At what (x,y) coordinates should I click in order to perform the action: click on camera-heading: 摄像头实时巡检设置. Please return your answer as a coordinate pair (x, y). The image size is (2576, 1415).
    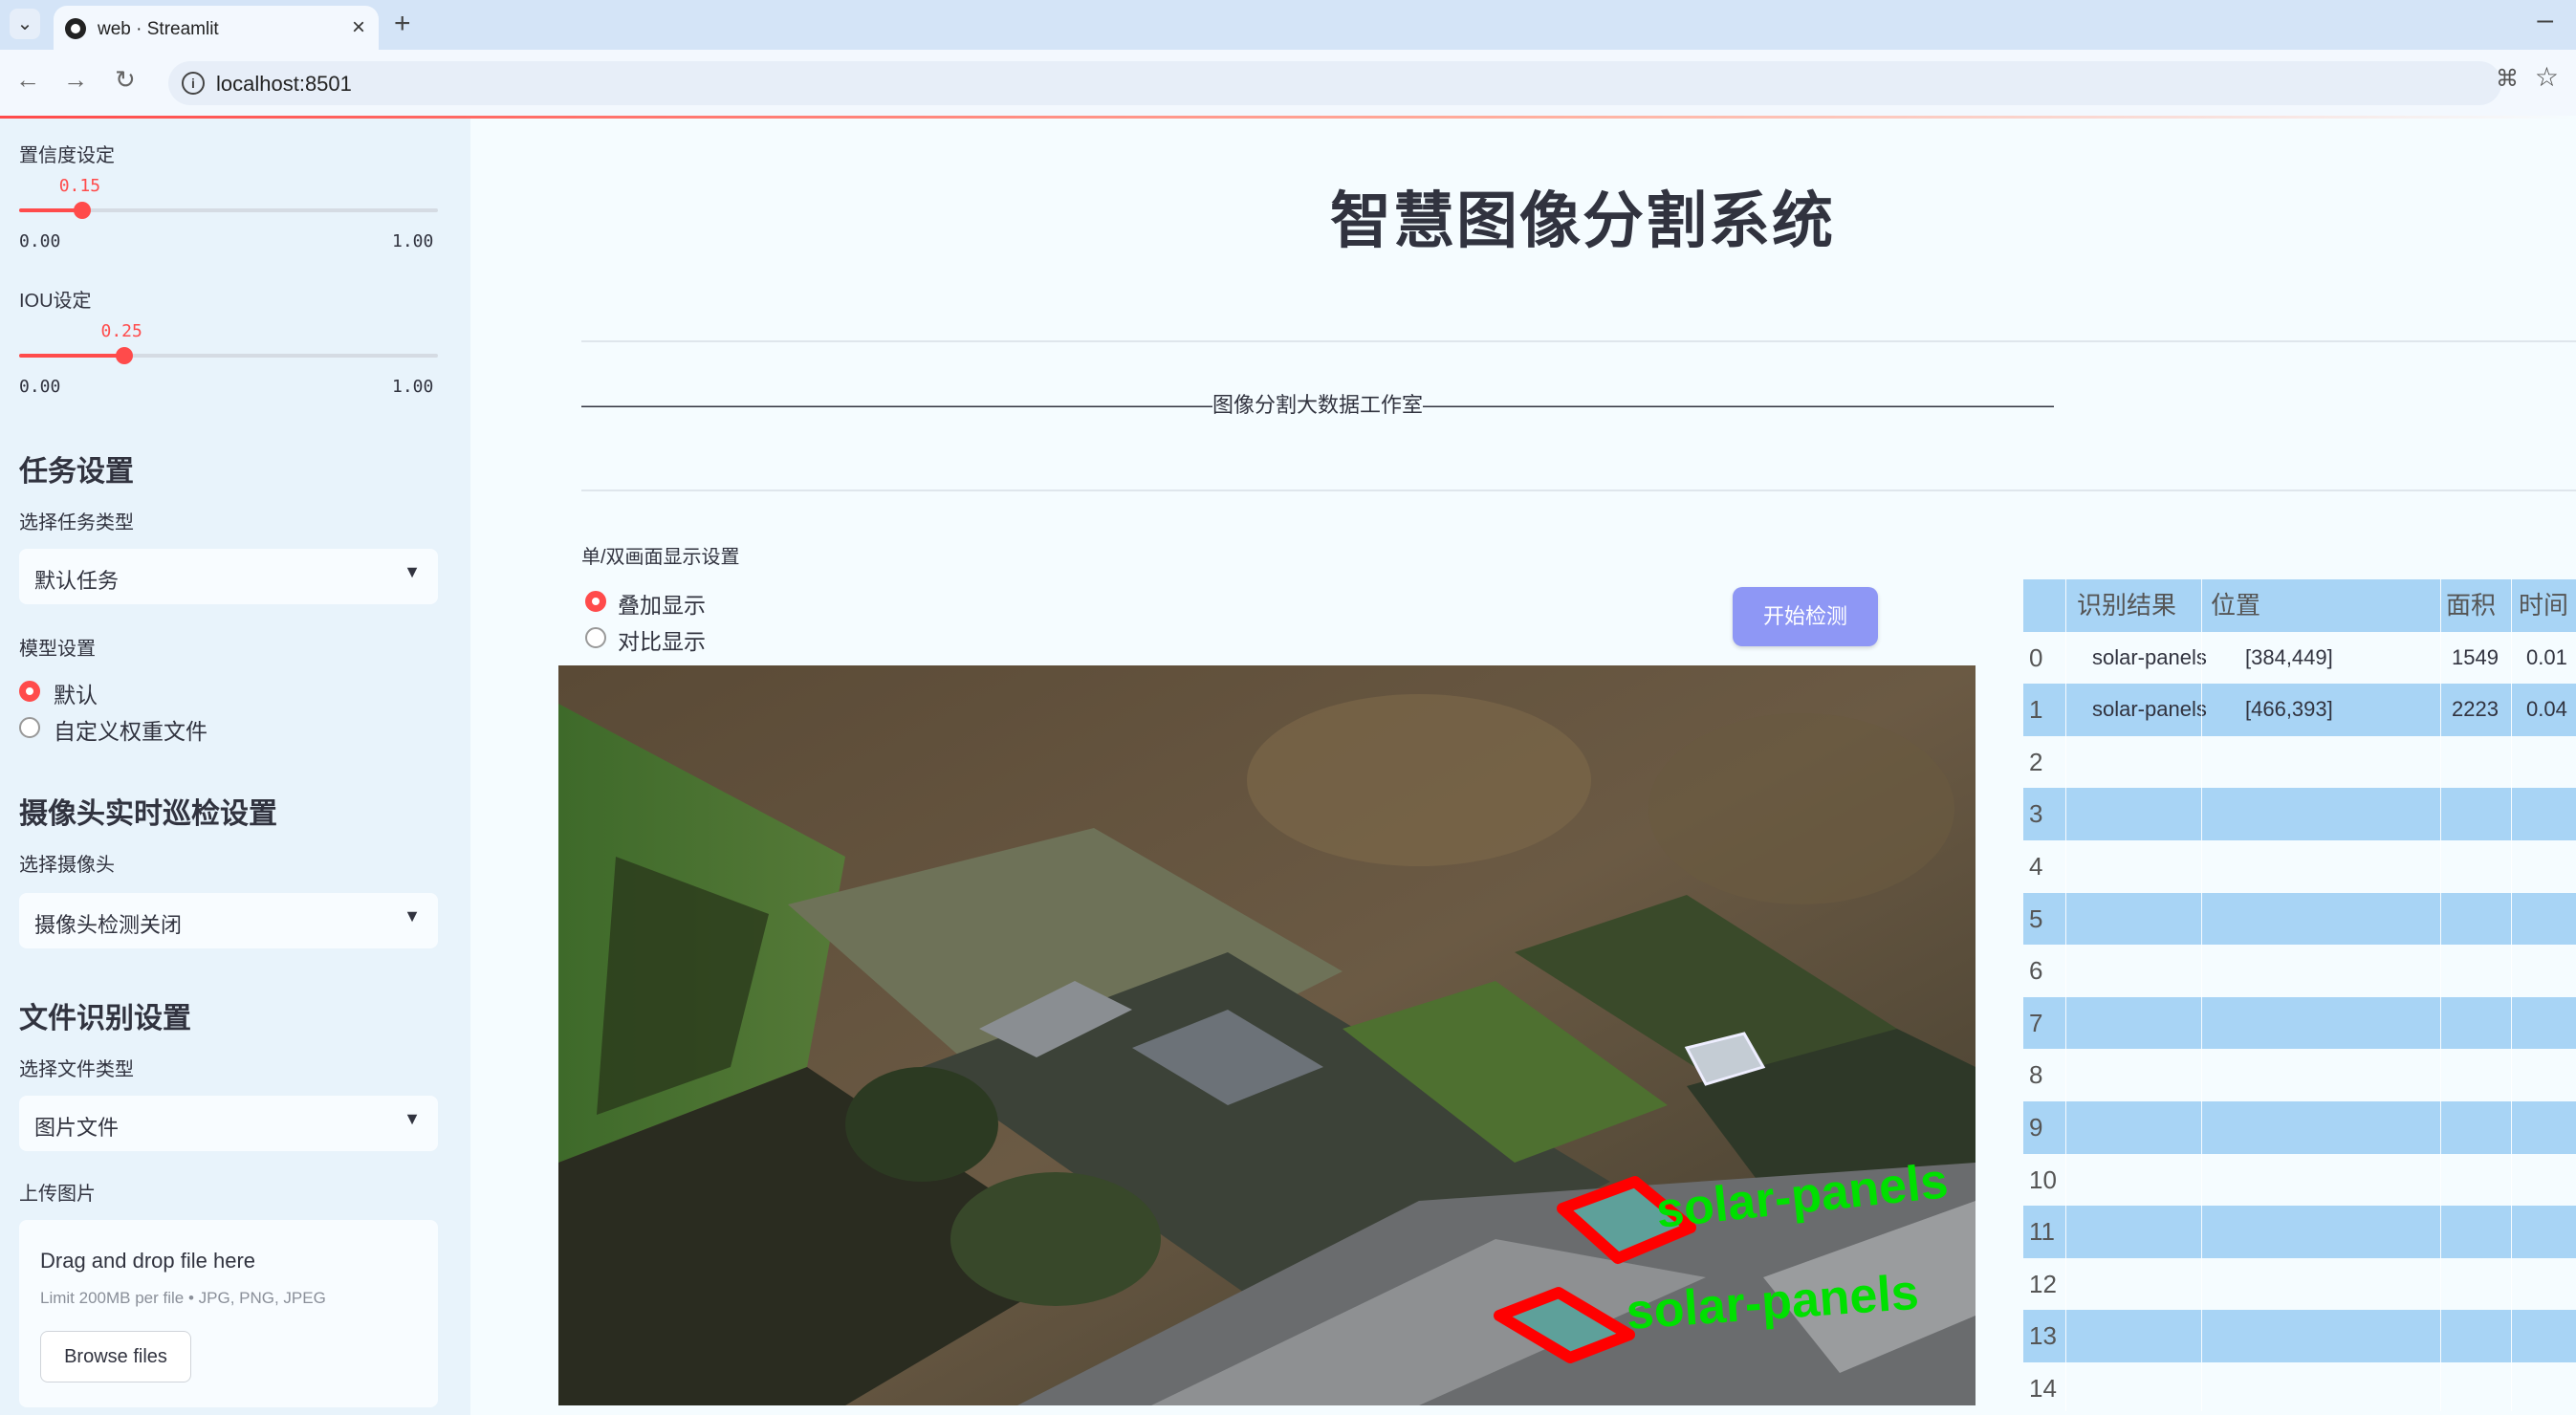
    Looking at the image, I should click on (148, 814).